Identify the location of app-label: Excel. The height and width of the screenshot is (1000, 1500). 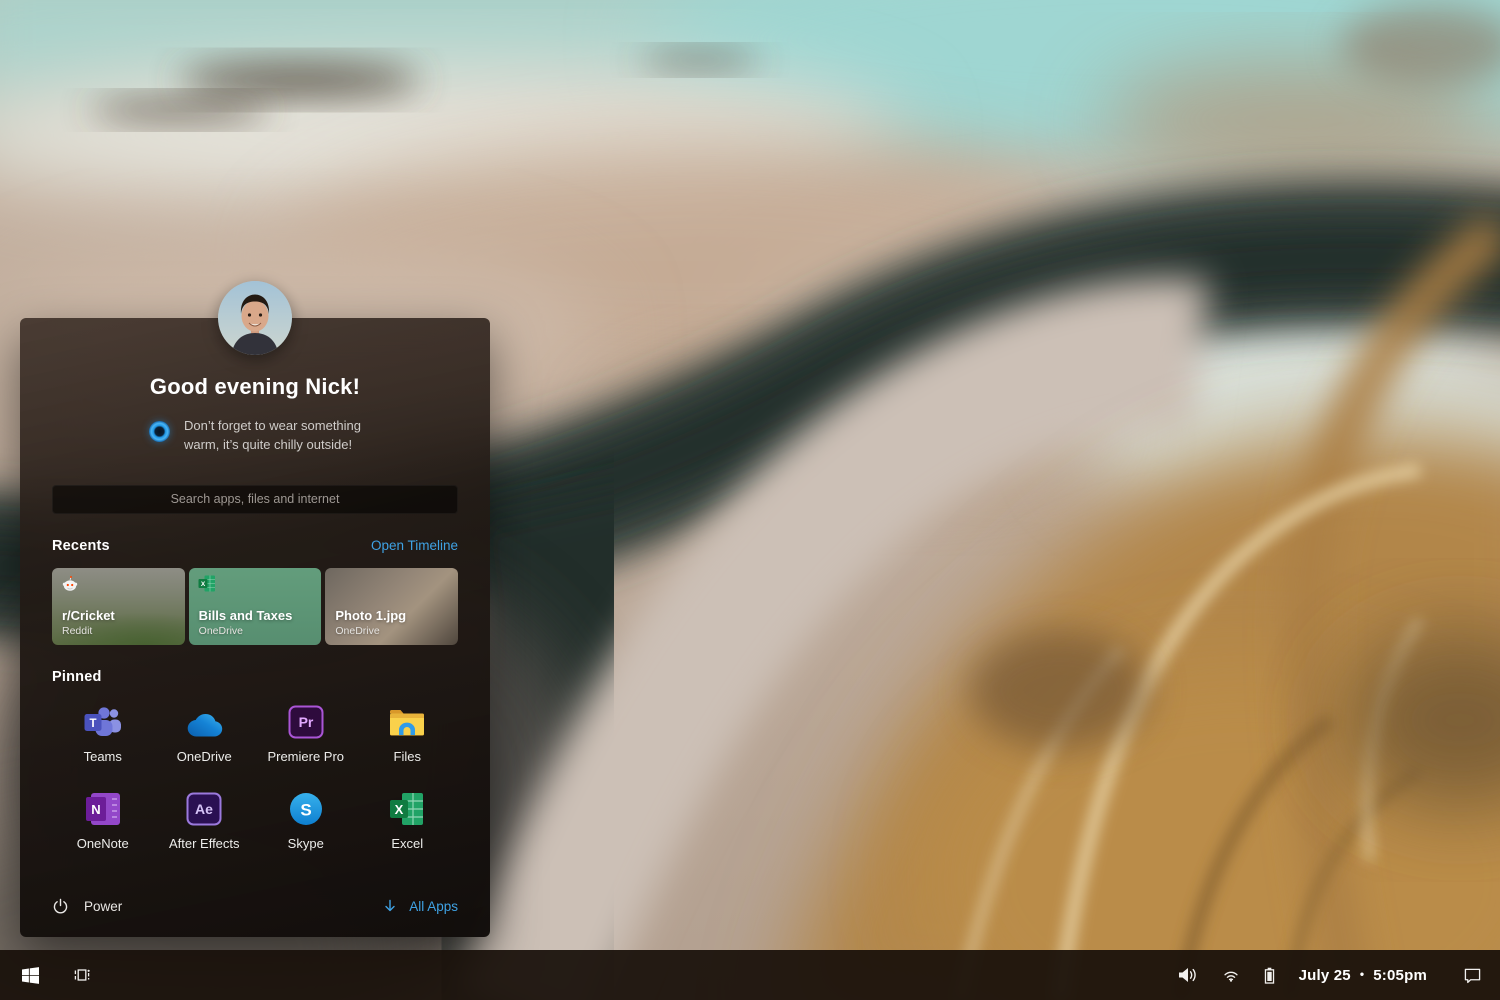
(407, 843).